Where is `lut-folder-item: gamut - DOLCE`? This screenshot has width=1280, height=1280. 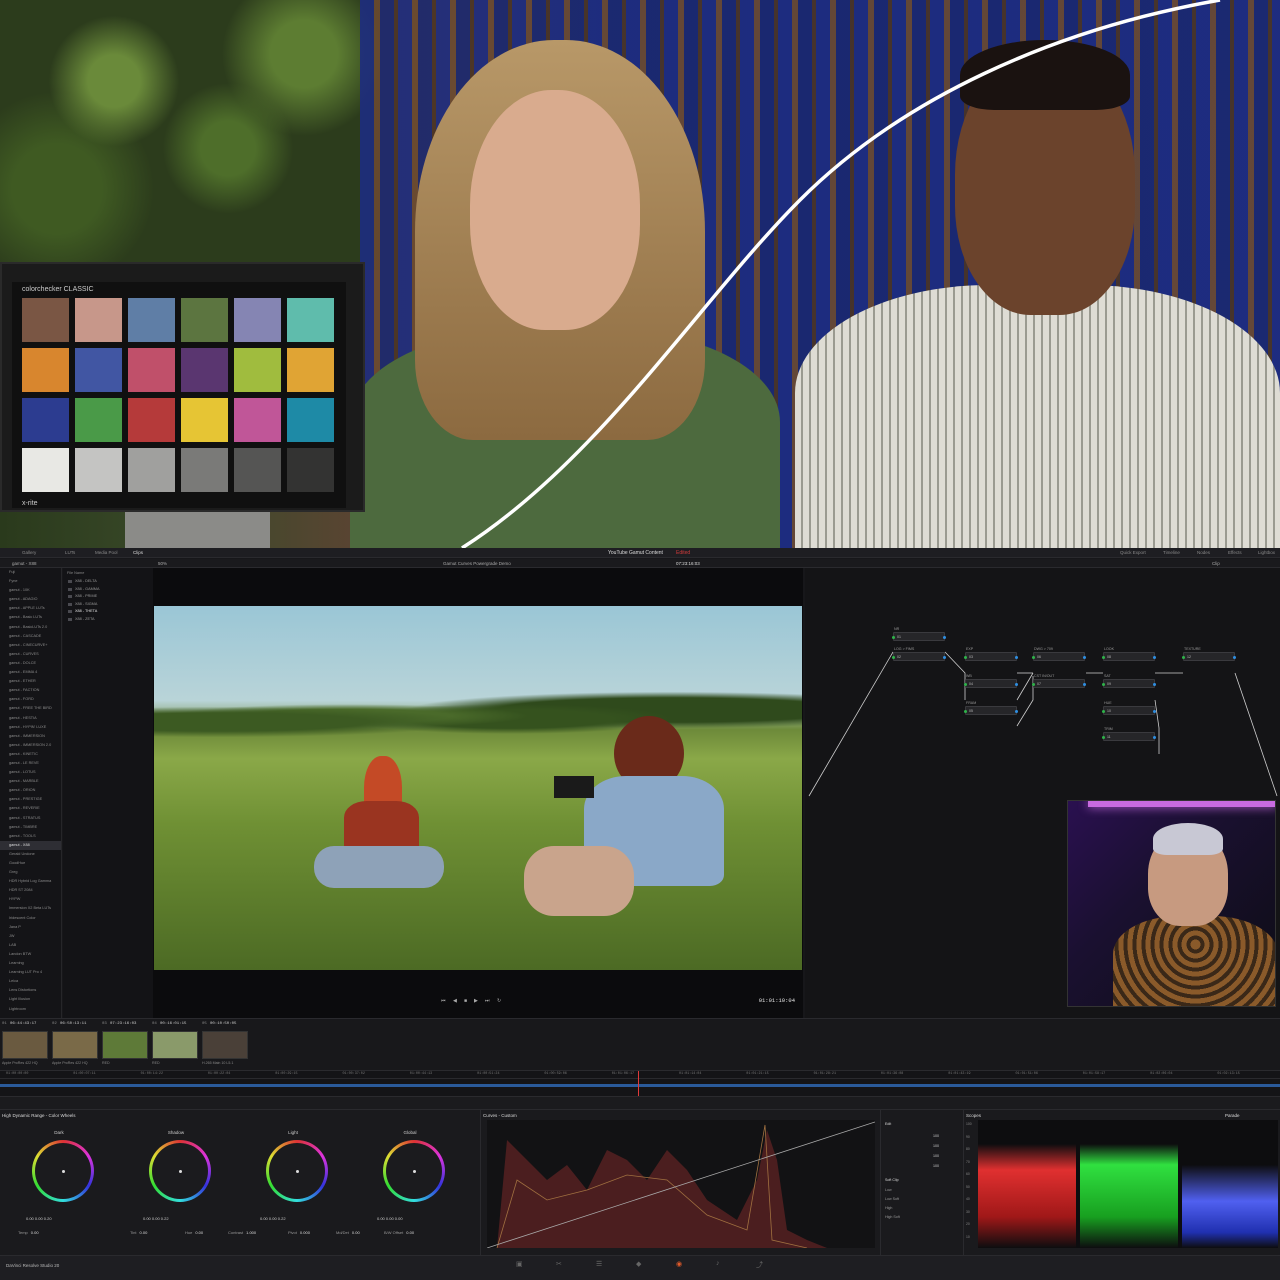
lut-folder-item: gamut - DOLCE is located at coordinates (30, 663).